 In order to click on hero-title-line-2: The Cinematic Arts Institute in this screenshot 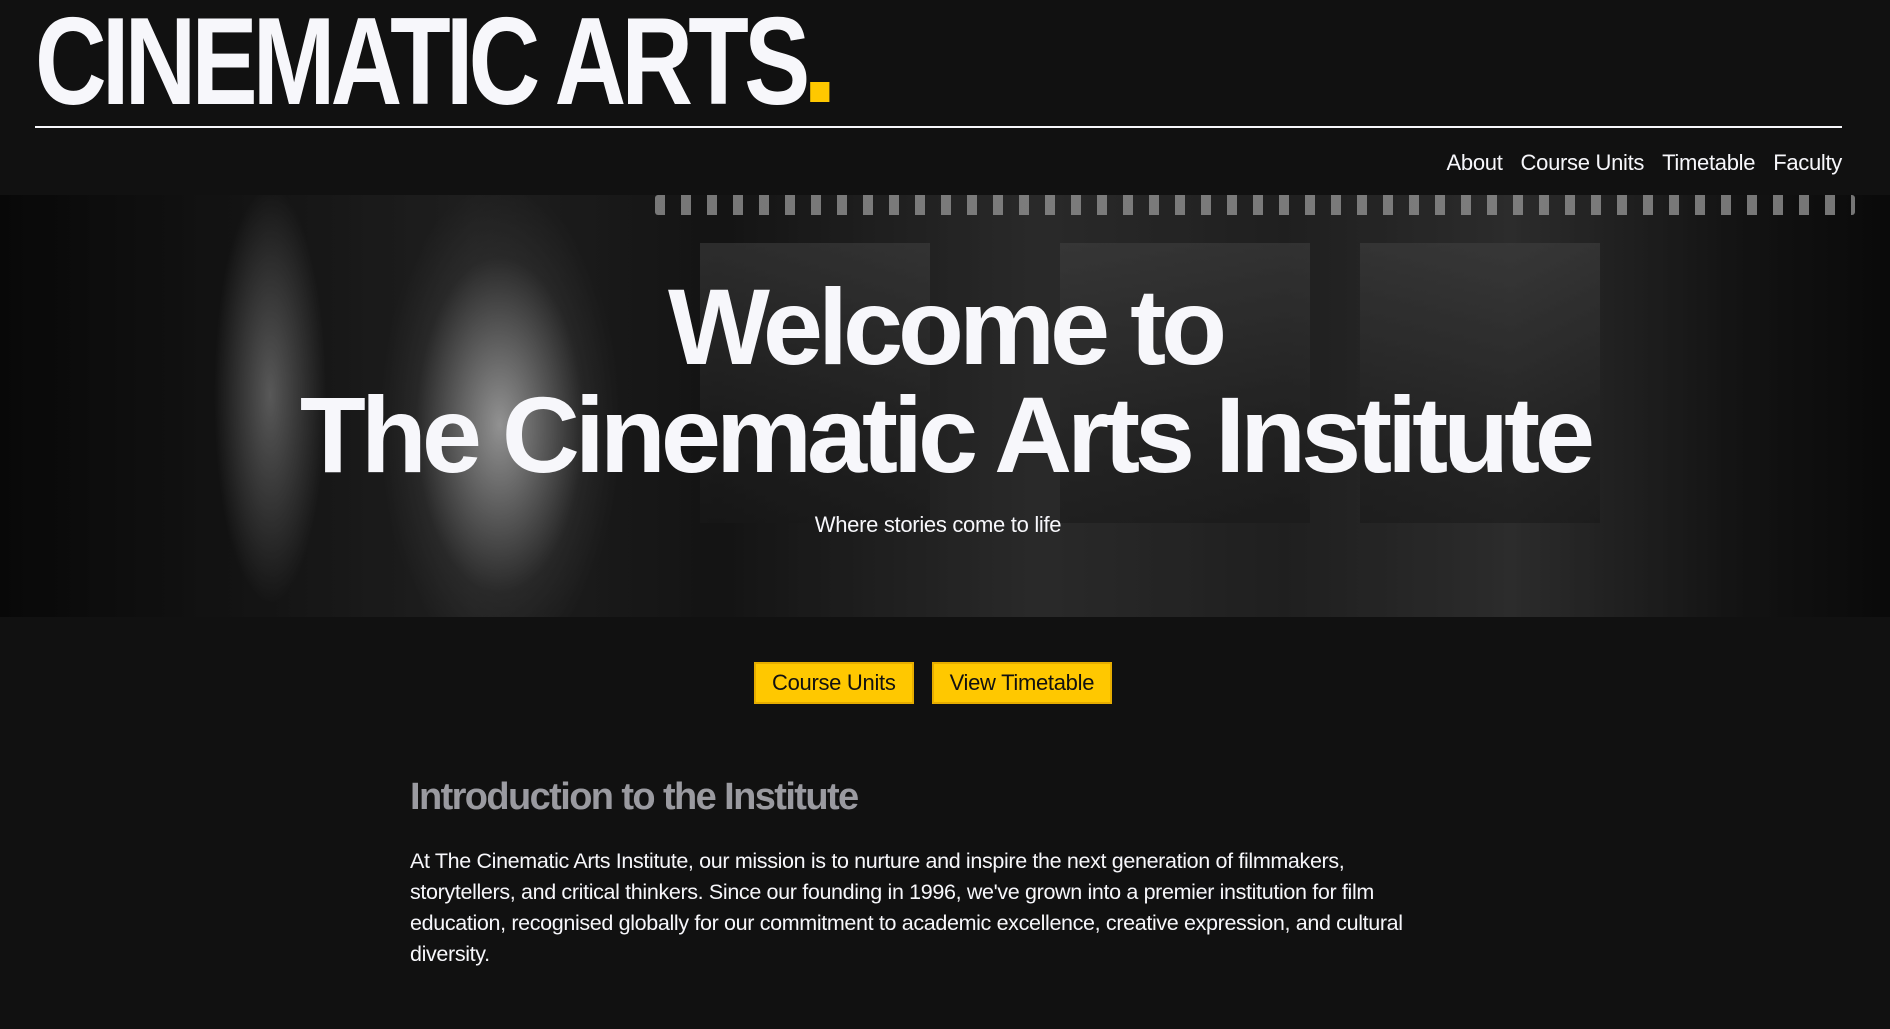, I will do `click(947, 434)`.